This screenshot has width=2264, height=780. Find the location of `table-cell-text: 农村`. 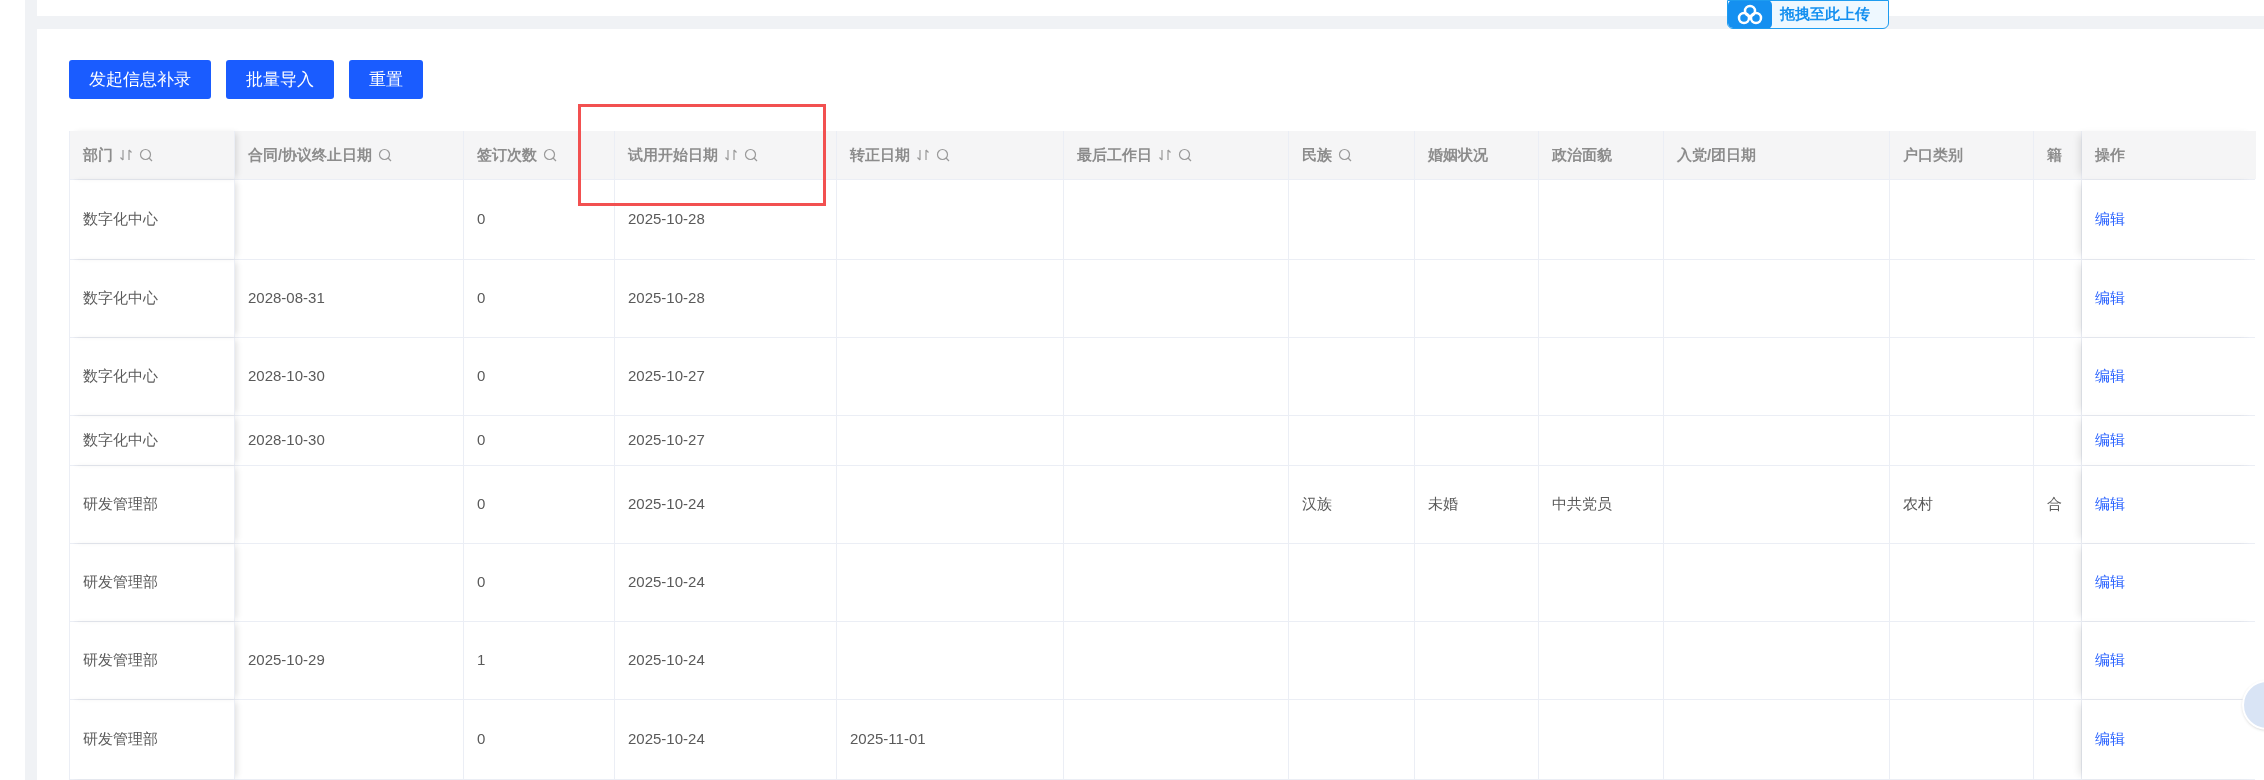

table-cell-text: 农村 is located at coordinates (1918, 504).